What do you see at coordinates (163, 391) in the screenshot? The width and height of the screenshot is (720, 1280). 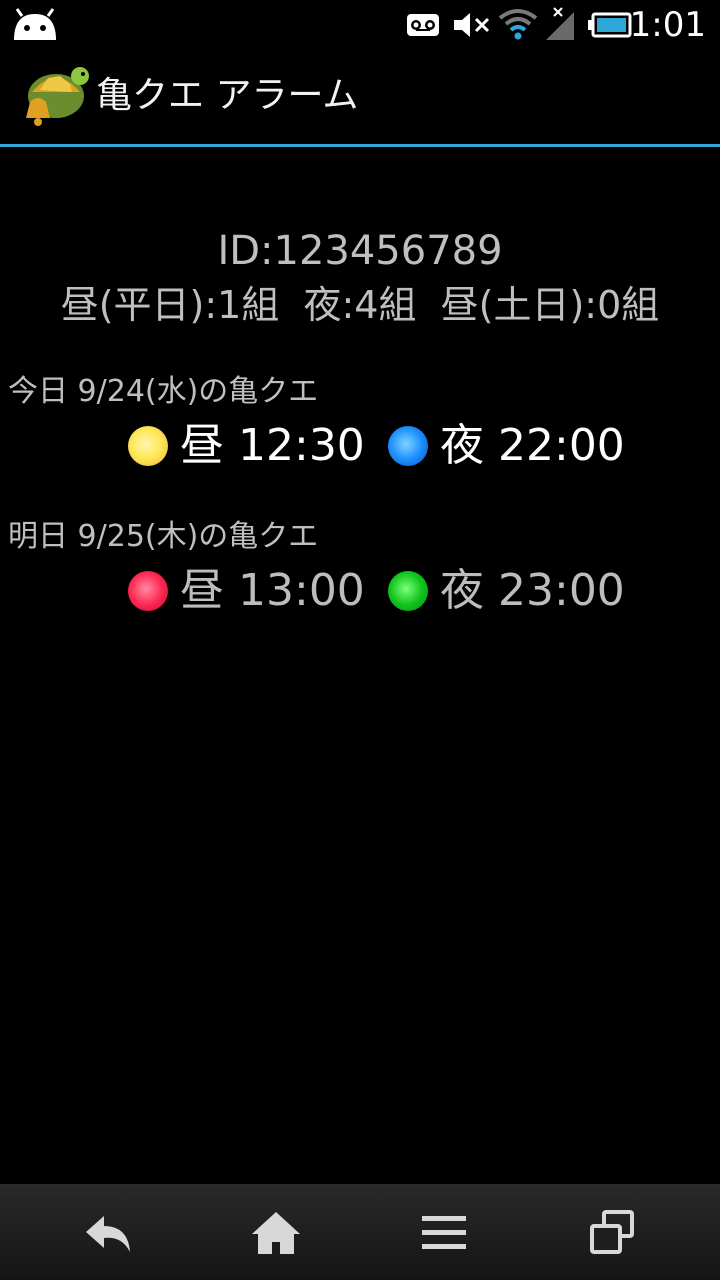 I see `today-label: 今日 9/24(水)の亀クエ` at bounding box center [163, 391].